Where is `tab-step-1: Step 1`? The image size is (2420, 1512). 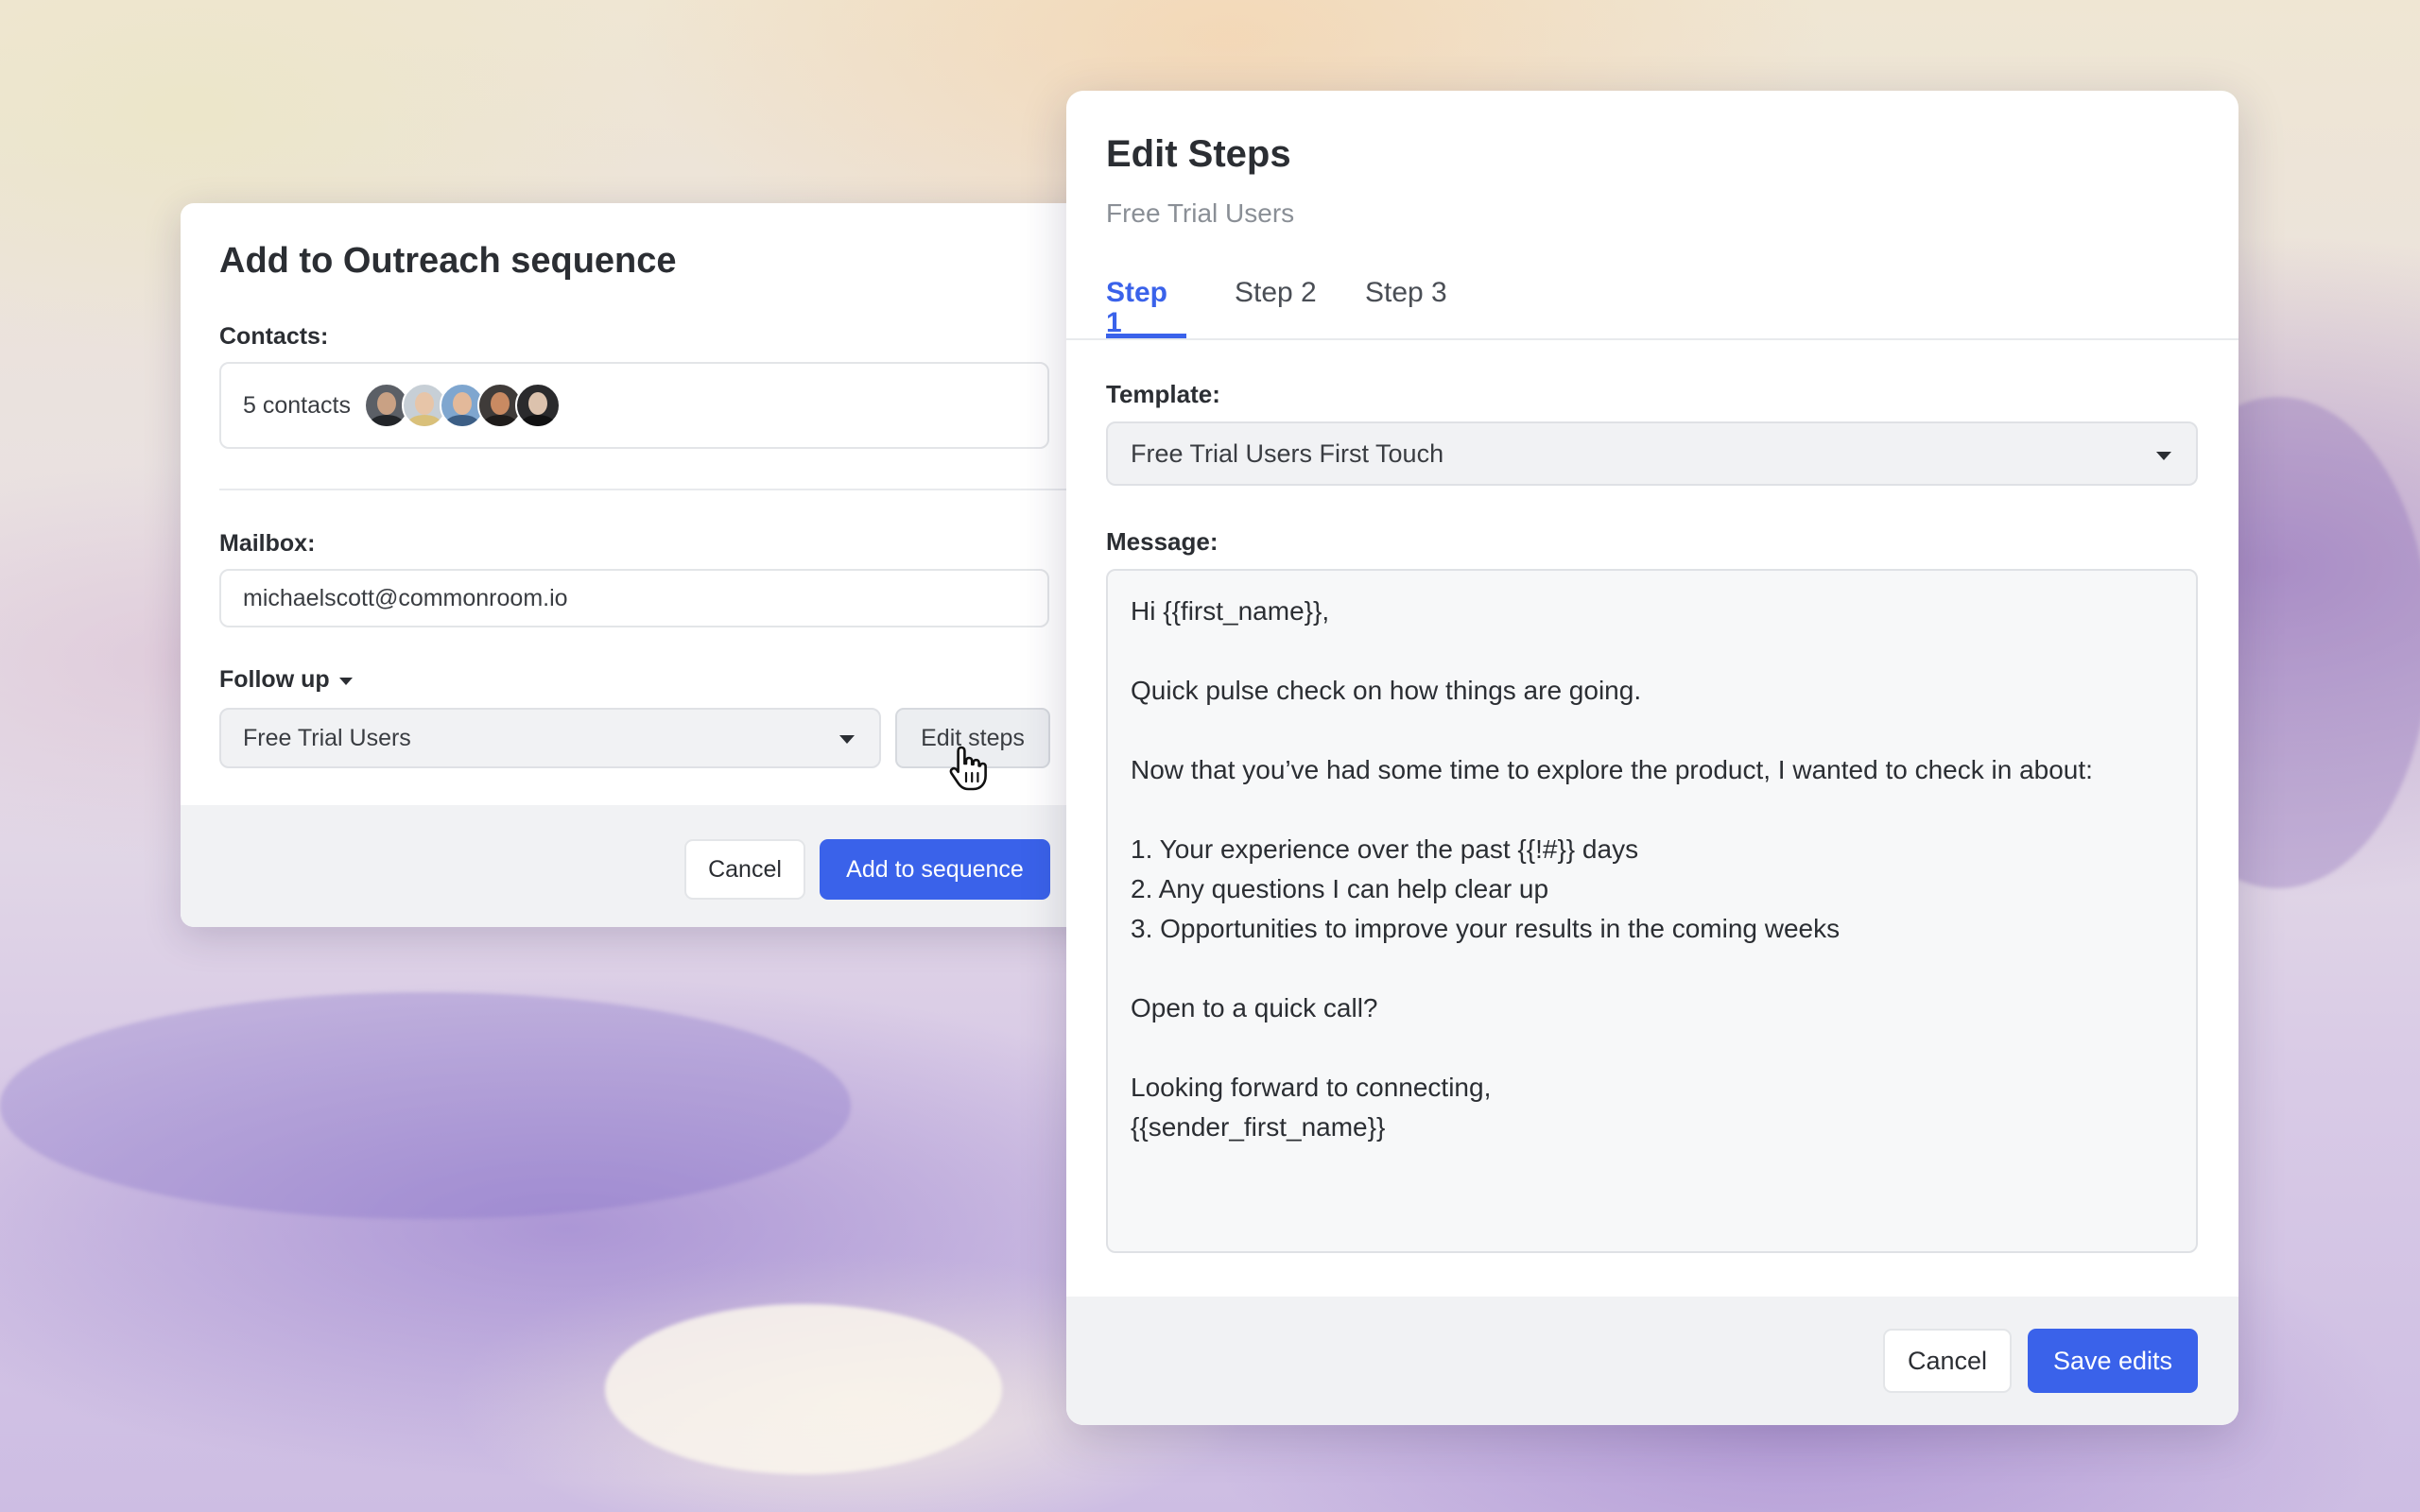
tab-step-1: Step 1 is located at coordinates (1146, 305).